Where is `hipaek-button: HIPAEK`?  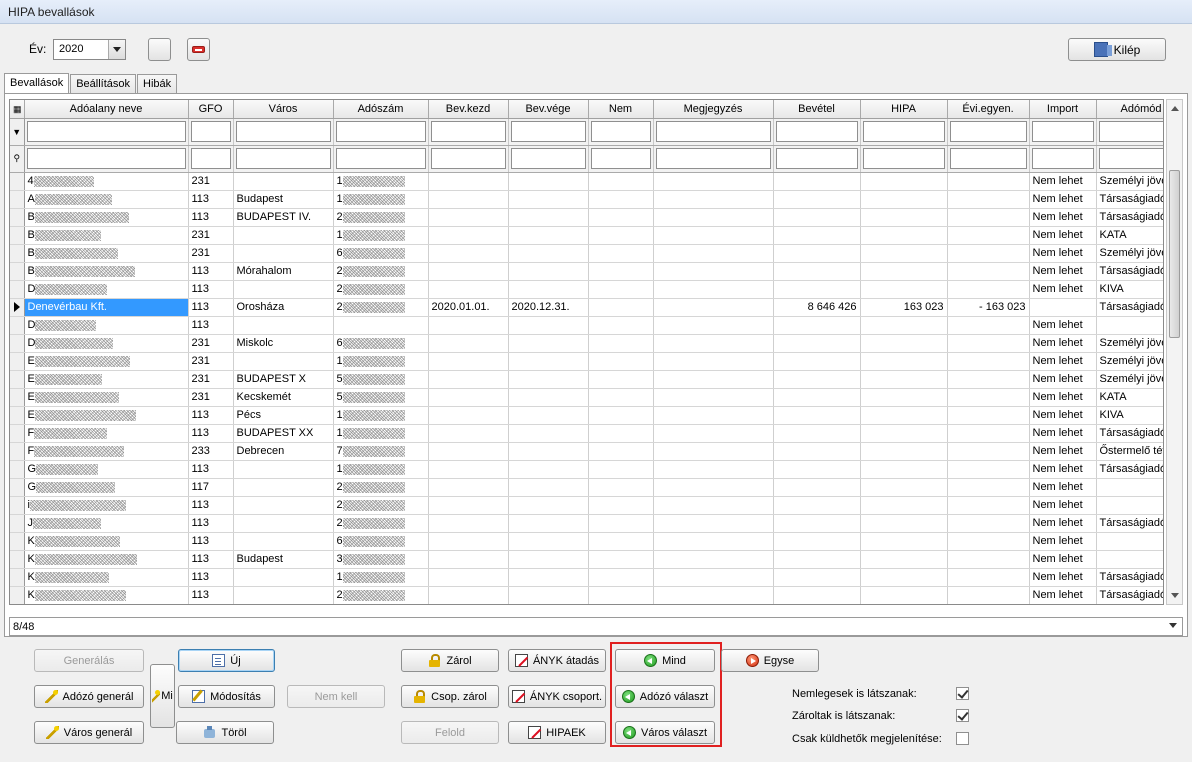
hipaek-button: HIPAEK is located at coordinates (557, 732).